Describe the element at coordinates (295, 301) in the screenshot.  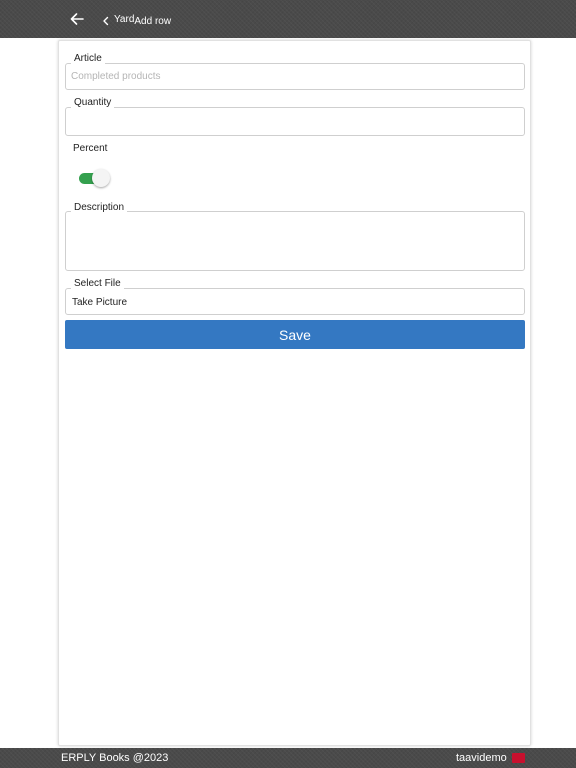
I see `file-picker: Take Picture` at that location.